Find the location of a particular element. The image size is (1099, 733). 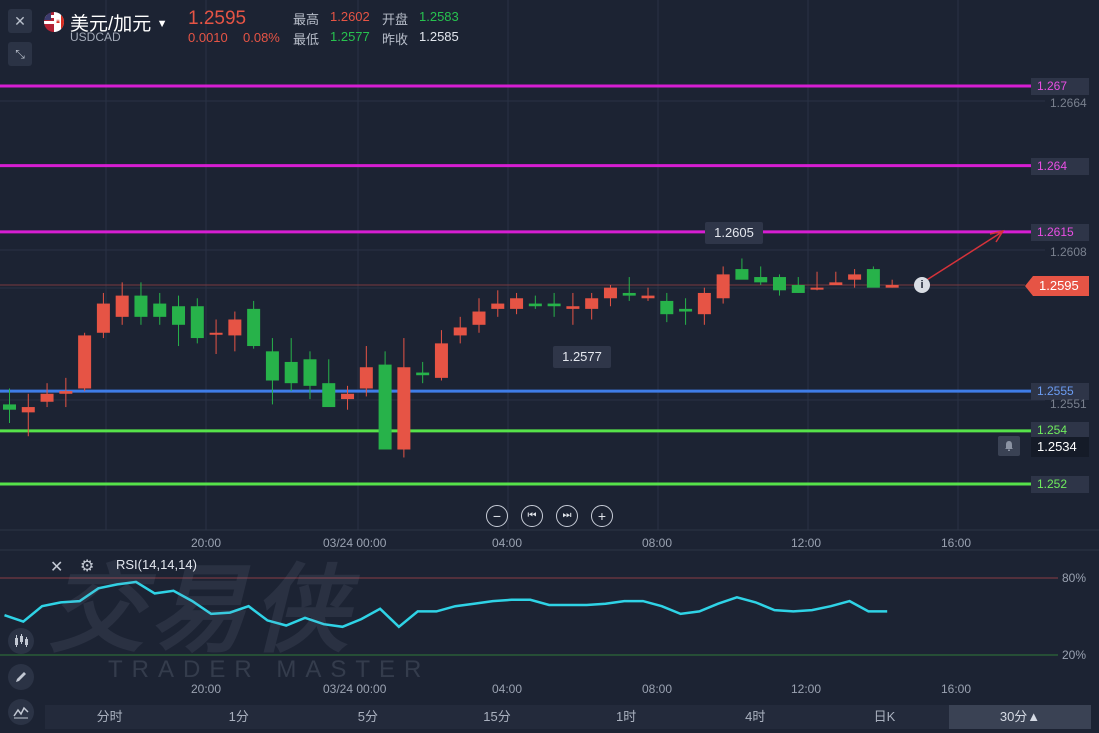

rsi-x-label-3: 04:00 is located at coordinates (507, 689).